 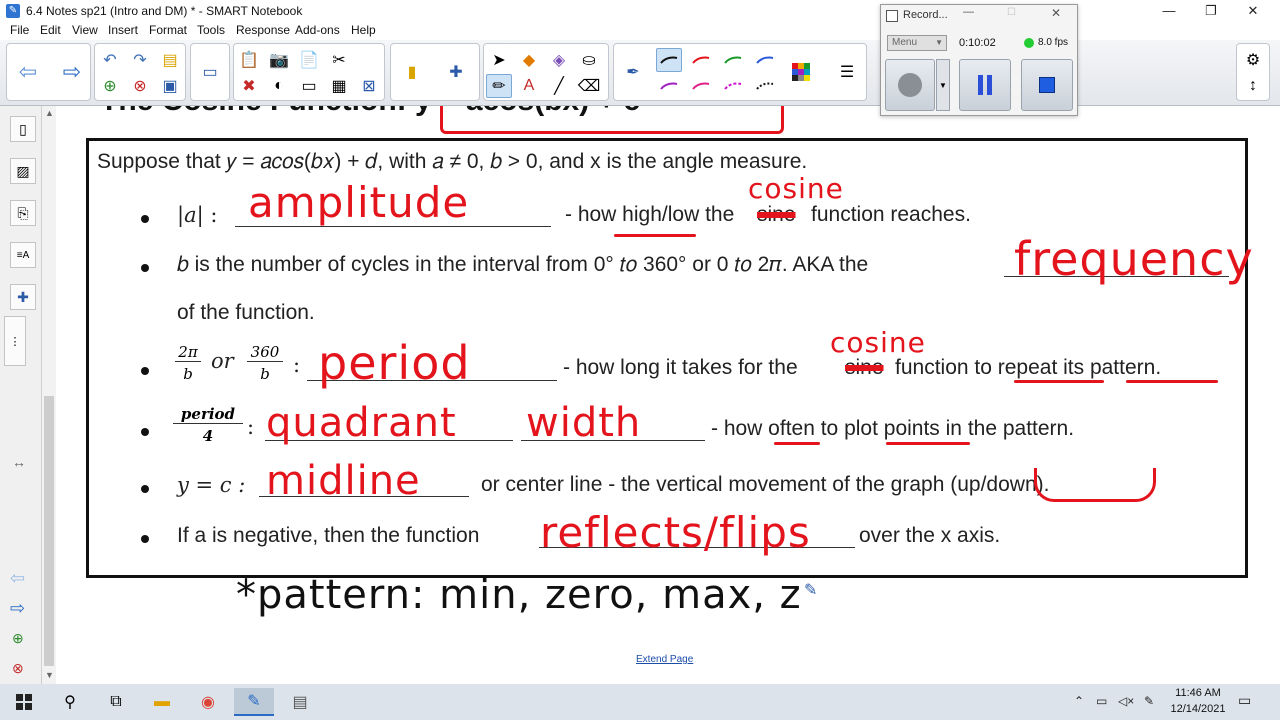 I want to click on line-icon: ╱, so click(x=559, y=86).